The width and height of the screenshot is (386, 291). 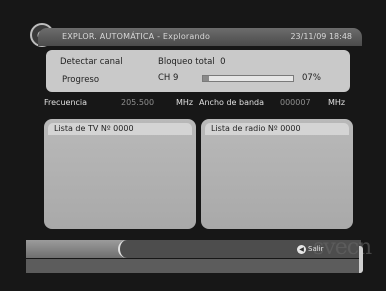 I want to click on lock-value: 0, so click(x=223, y=62).